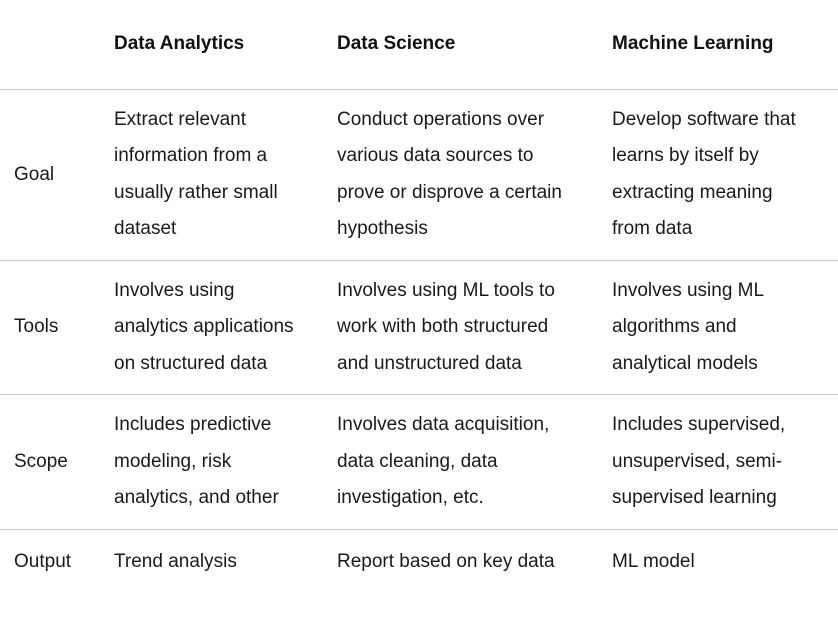  What do you see at coordinates (653, 561) in the screenshot?
I see `cell-output-machine-learning: ML model` at bounding box center [653, 561].